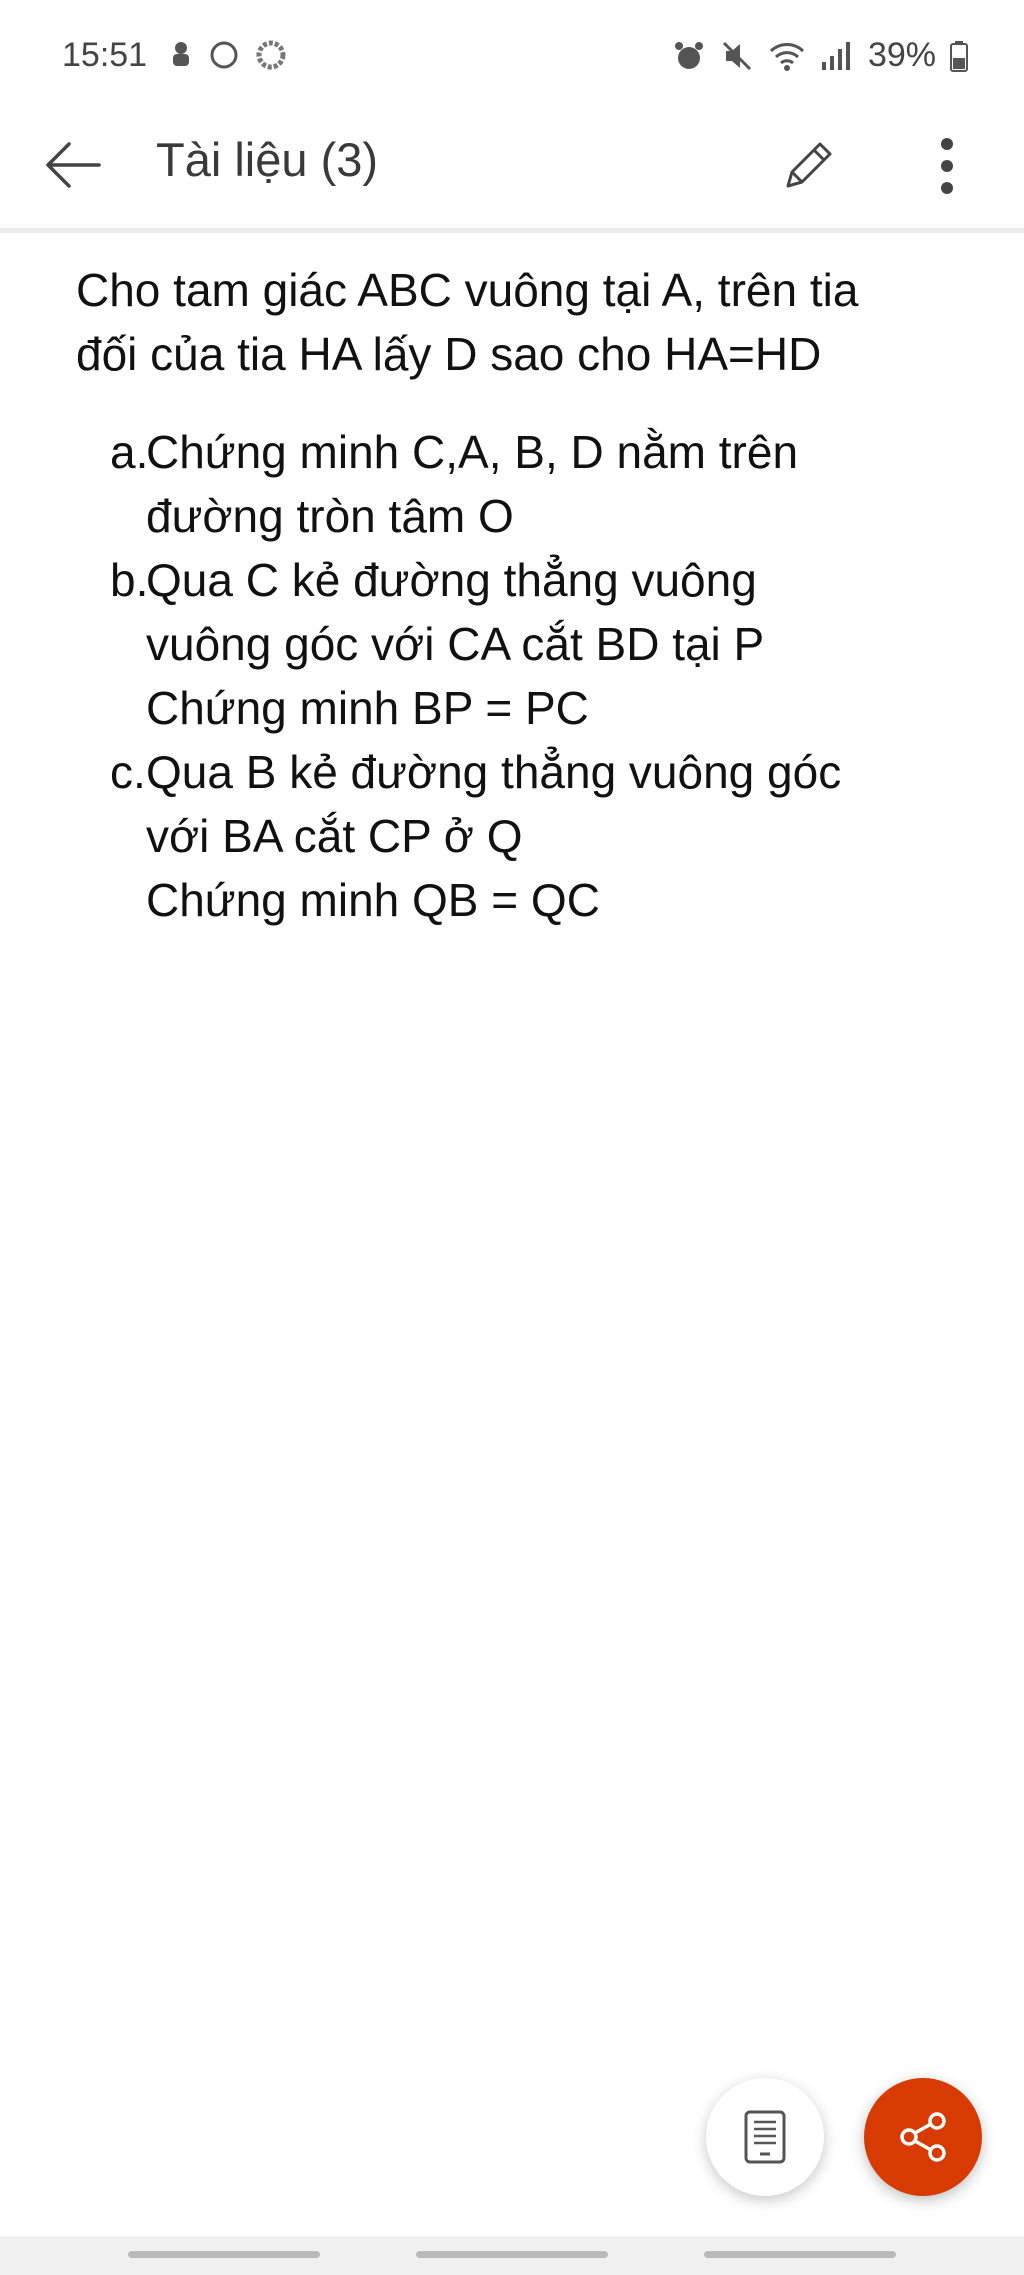 The image size is (1024, 2275). I want to click on list-item-line: Chứng minh C,A, B, D nằm trên, so click(472, 452).